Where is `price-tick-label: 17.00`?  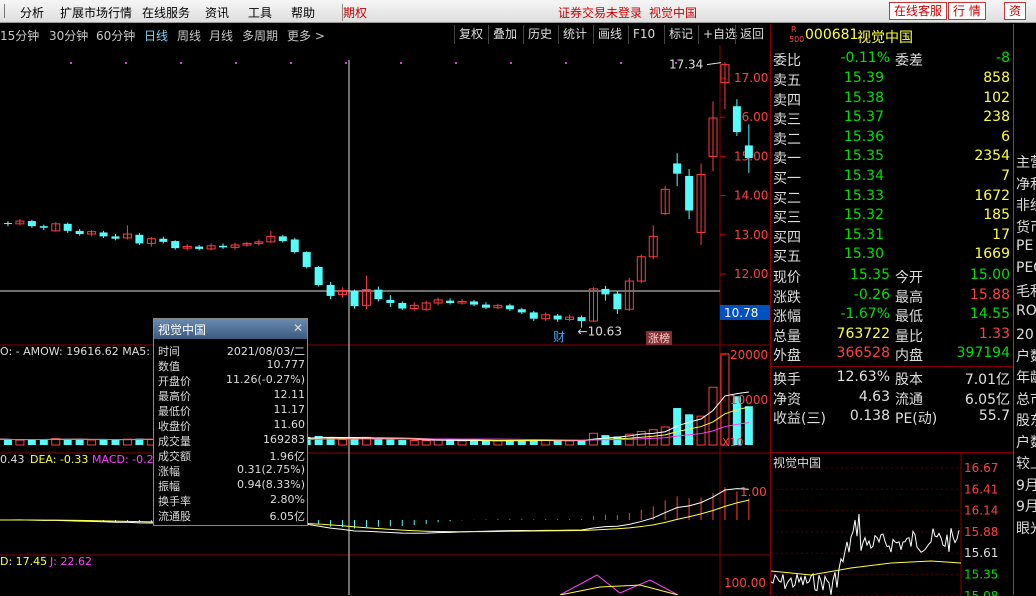
price-tick-label: 17.00 is located at coordinates (751, 78).